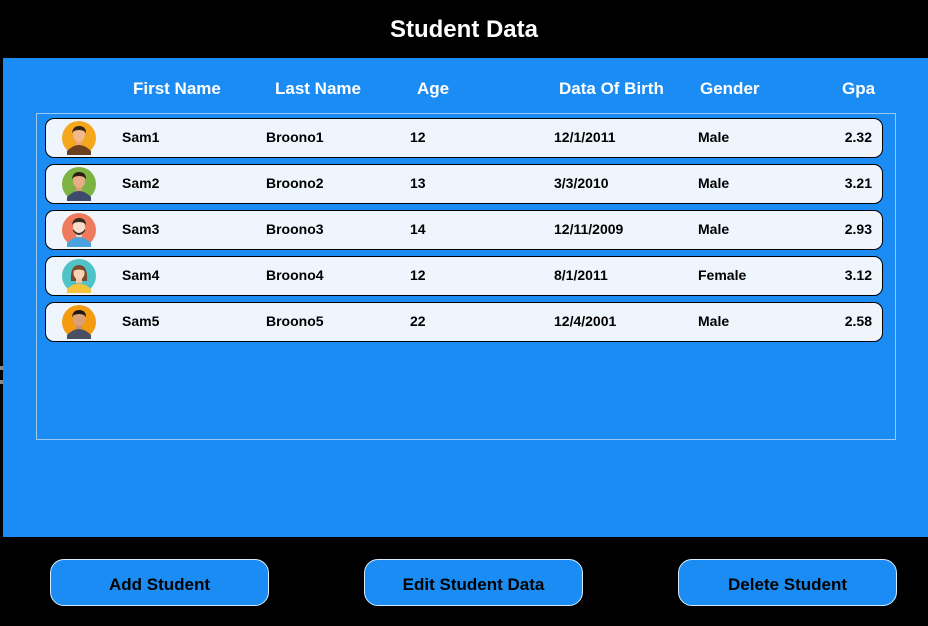  Describe the element at coordinates (433, 88) in the screenshot. I see `header-age: Age` at that location.